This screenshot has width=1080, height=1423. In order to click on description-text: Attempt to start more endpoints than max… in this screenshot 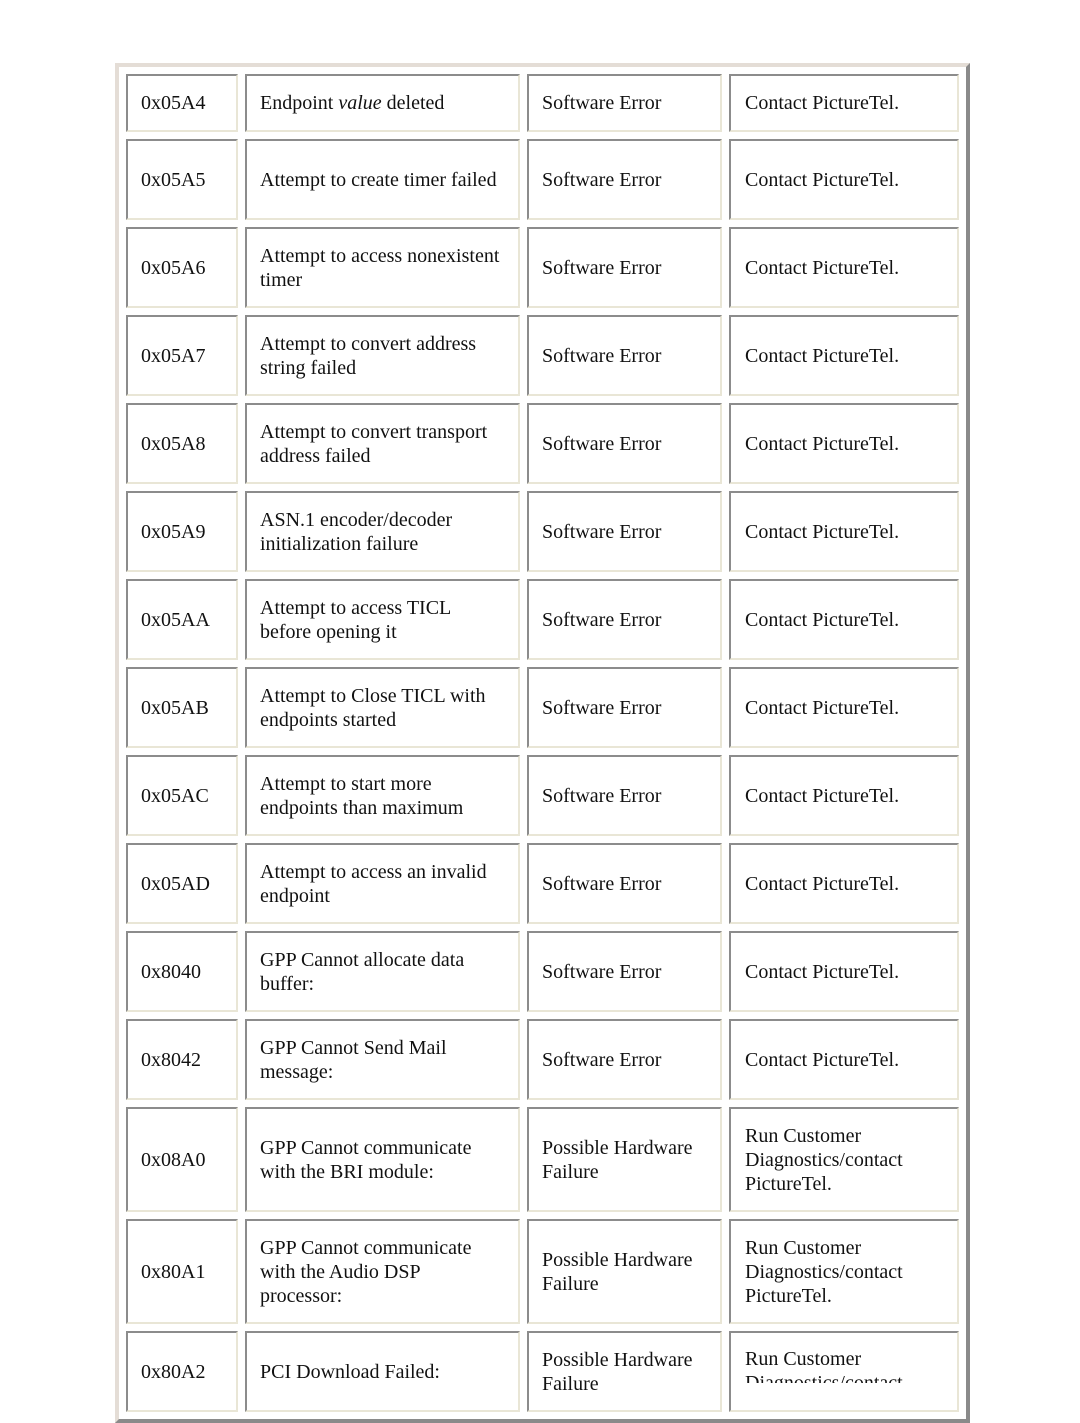, I will do `click(362, 795)`.